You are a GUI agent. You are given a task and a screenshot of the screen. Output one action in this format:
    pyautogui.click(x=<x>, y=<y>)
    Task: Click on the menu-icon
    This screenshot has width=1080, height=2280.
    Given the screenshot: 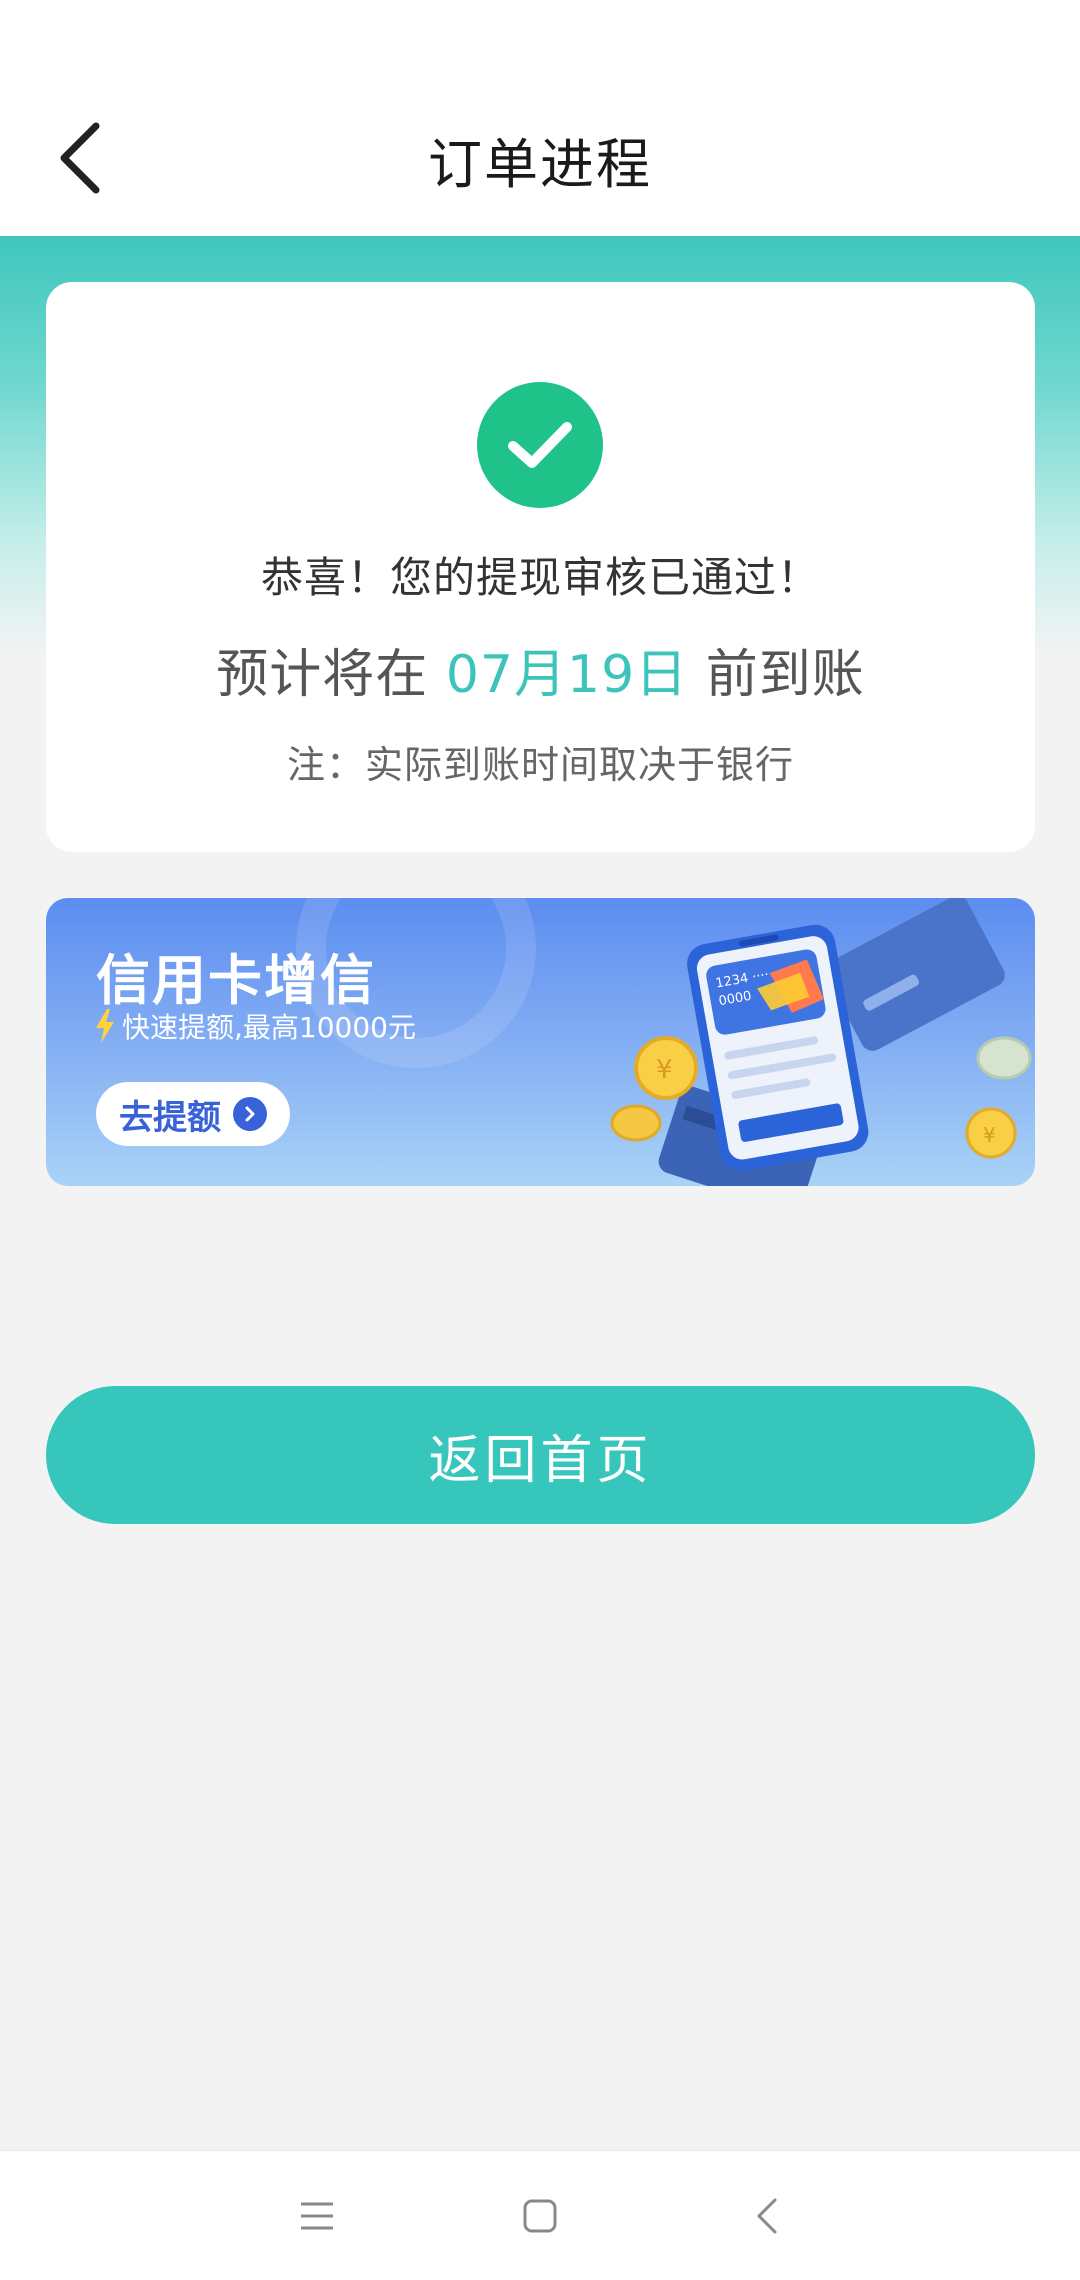 What is the action you would take?
    pyautogui.click(x=317, y=2216)
    